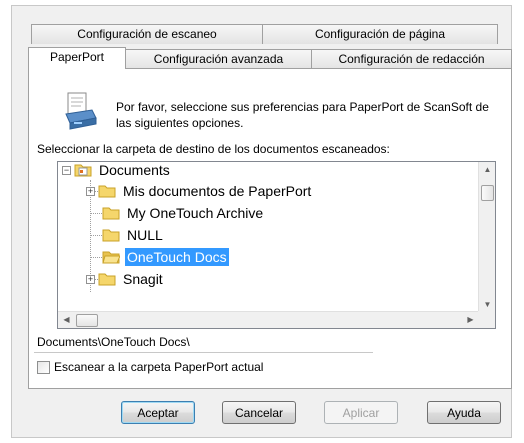  Describe the element at coordinates (487, 304) in the screenshot. I see `scroll-down-icon: ▼` at that location.